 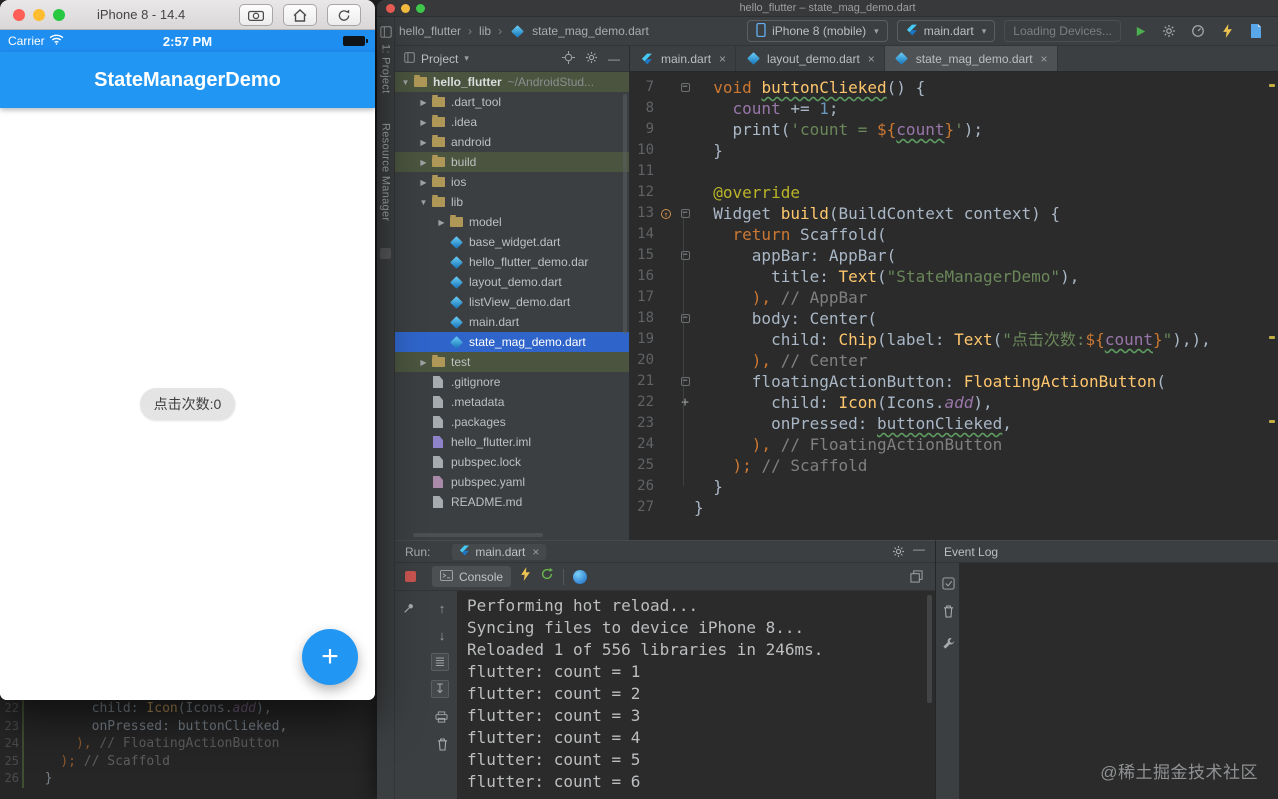 What do you see at coordinates (512, 502) in the screenshot?
I see `tree-item-README.md: README.md` at bounding box center [512, 502].